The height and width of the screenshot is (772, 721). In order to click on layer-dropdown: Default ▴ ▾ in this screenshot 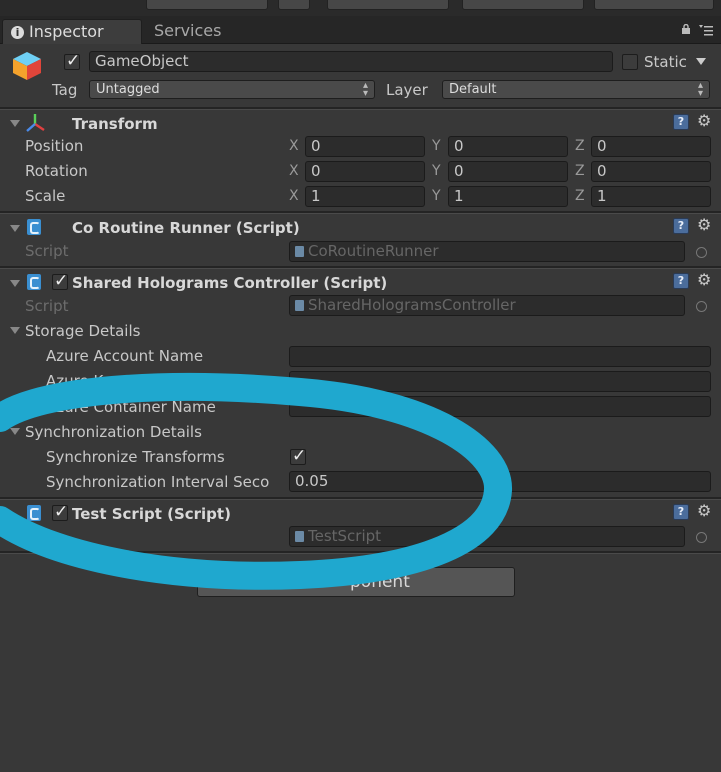, I will do `click(576, 89)`.